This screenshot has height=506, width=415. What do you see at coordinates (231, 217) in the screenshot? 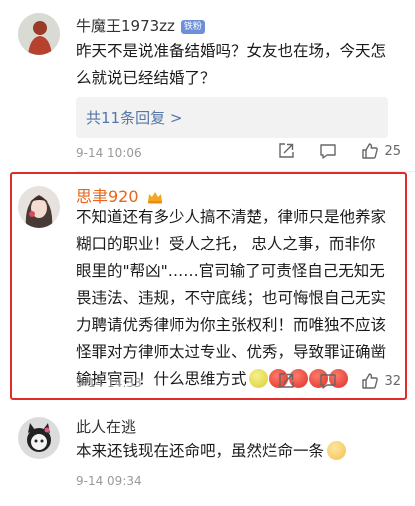
I see `comment-line: 不知道还有多少人搞不清楚，律师只是他养家` at bounding box center [231, 217].